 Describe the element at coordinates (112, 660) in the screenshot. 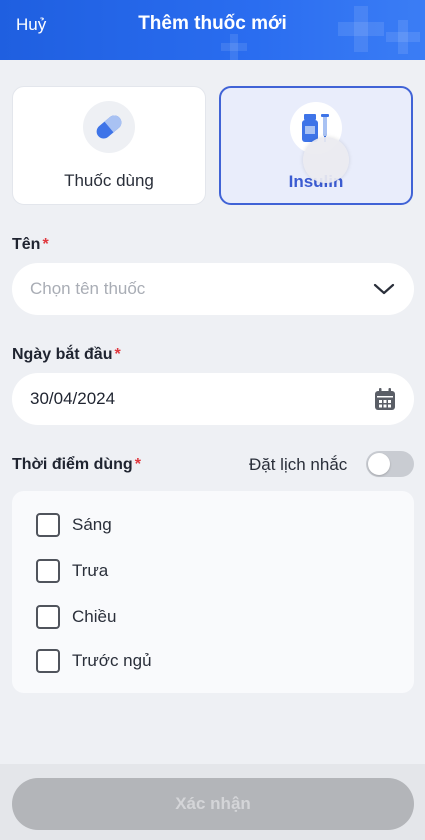

I see `option-label: Trước ngủ` at that location.